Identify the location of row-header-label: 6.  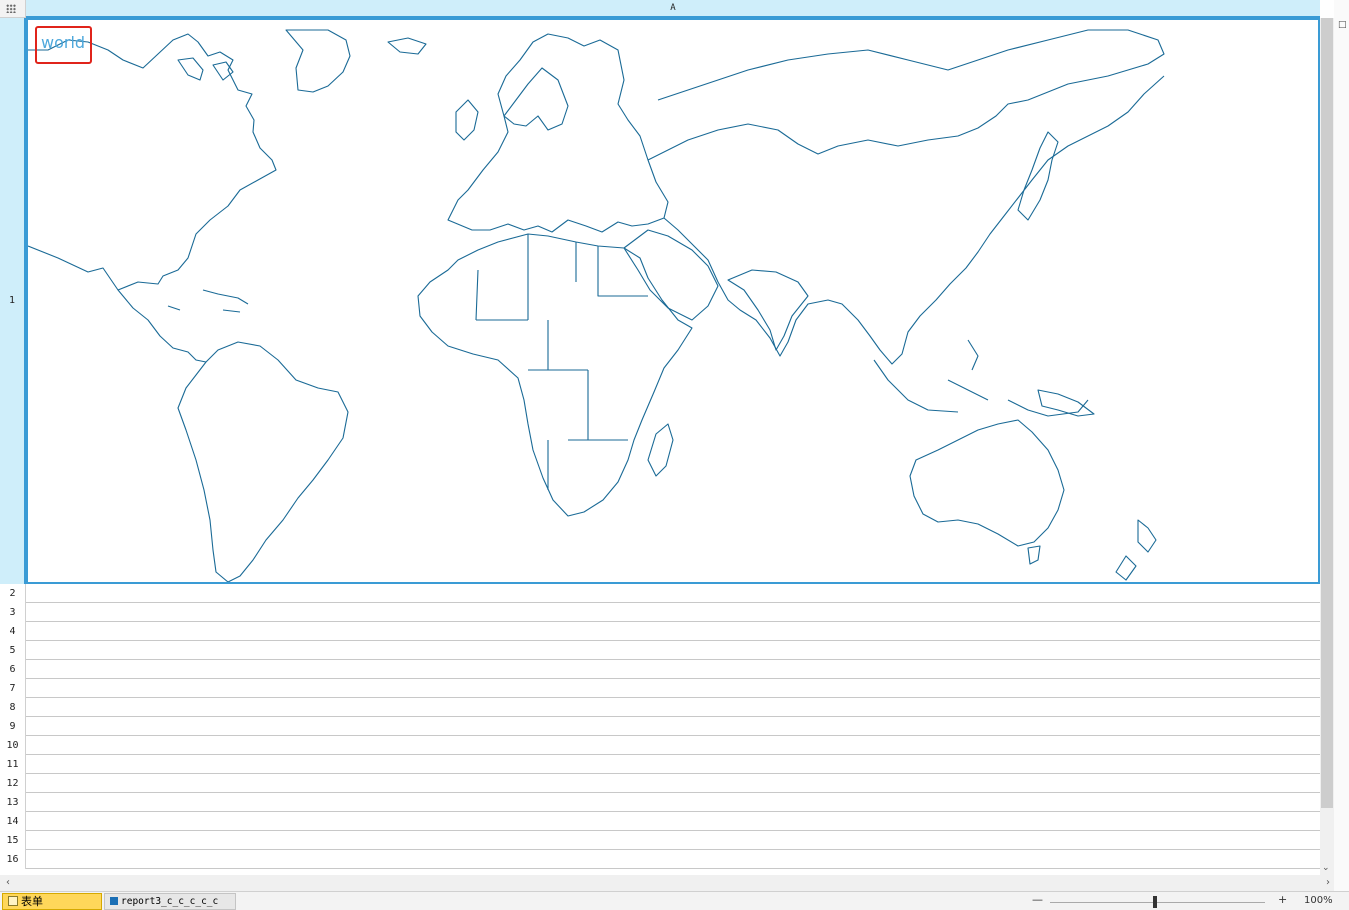
(12, 669).